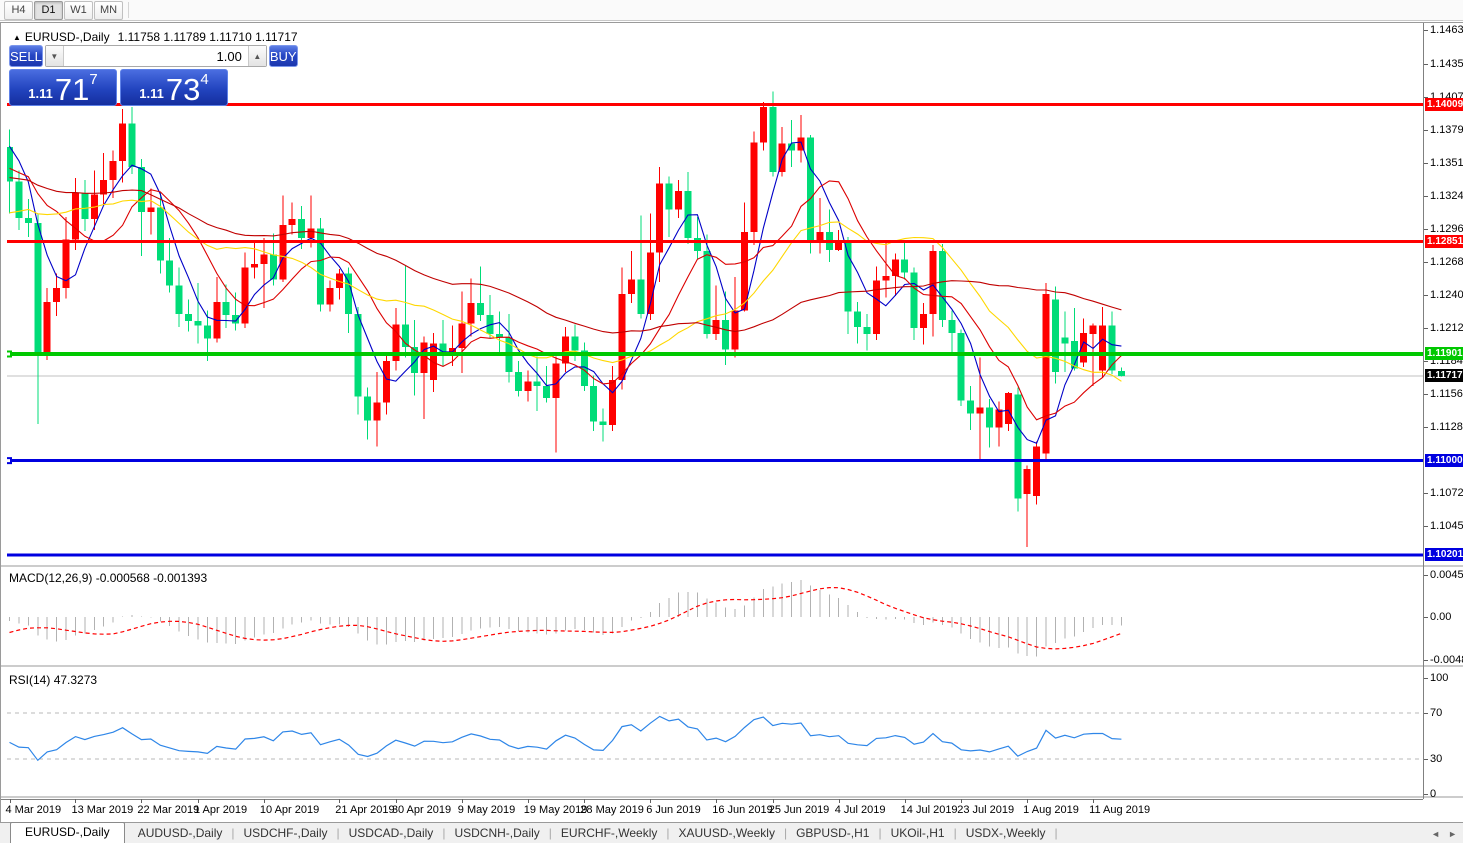  I want to click on date-tick-label: 11 Aug 2019, so click(1120, 810).